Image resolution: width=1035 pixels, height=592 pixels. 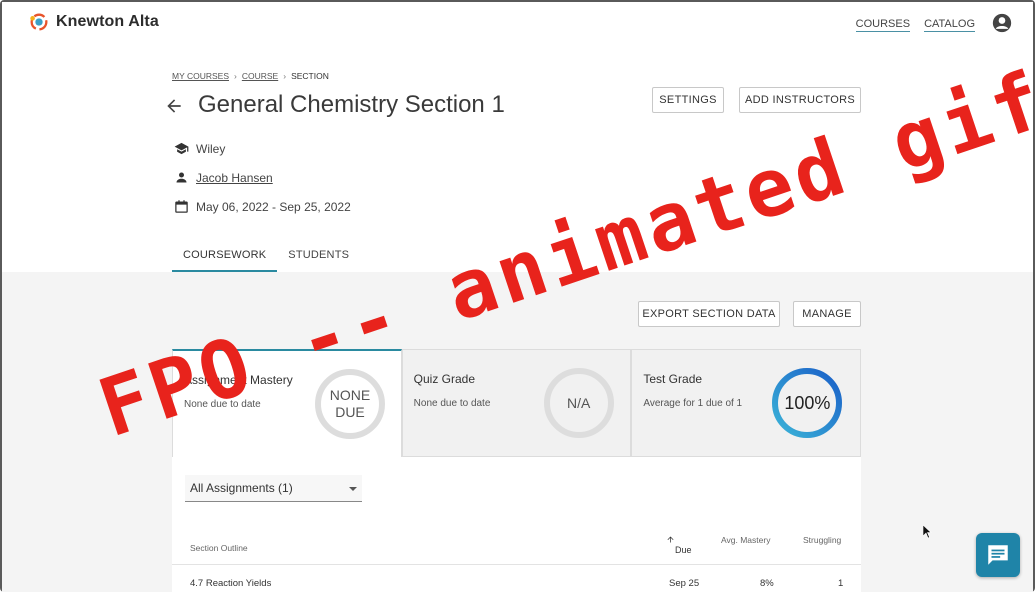 What do you see at coordinates (746, 403) in the screenshot?
I see `test-grade-card: Test Grade Average for 1 due of 1 100%` at bounding box center [746, 403].